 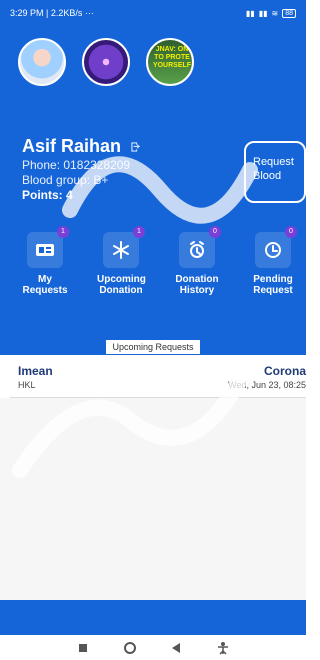 What do you see at coordinates (47, 195) in the screenshot?
I see `profile-points: Points: 4` at bounding box center [47, 195].